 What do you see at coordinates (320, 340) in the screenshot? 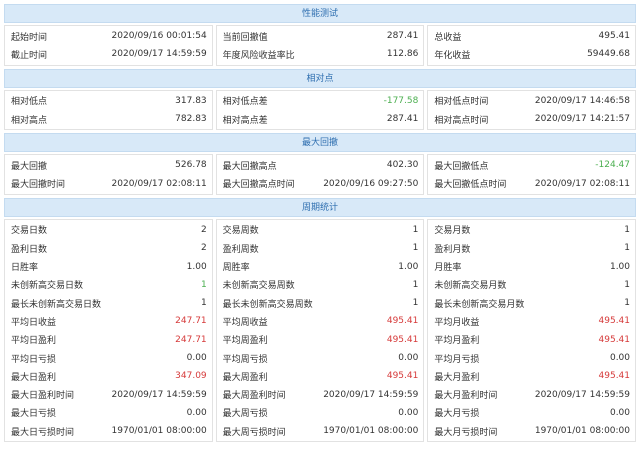
I see `stat-row: 平均周盈利 495.41` at bounding box center [320, 340].